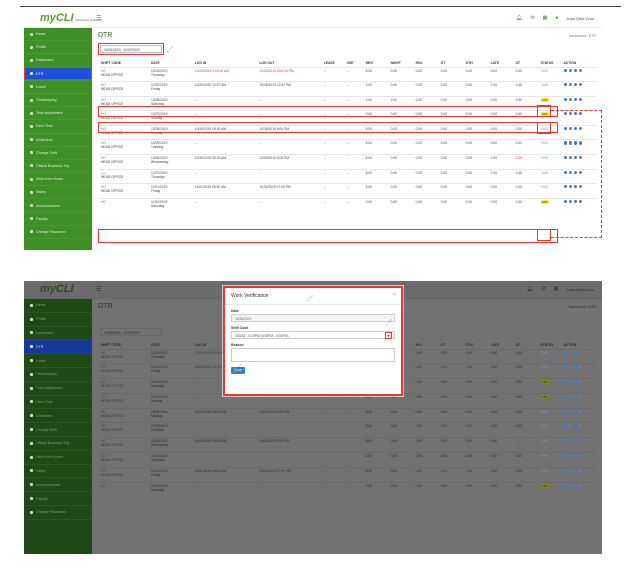  Describe the element at coordinates (556, 18) in the screenshot. I see `user-avatar-icon: ●` at that location.